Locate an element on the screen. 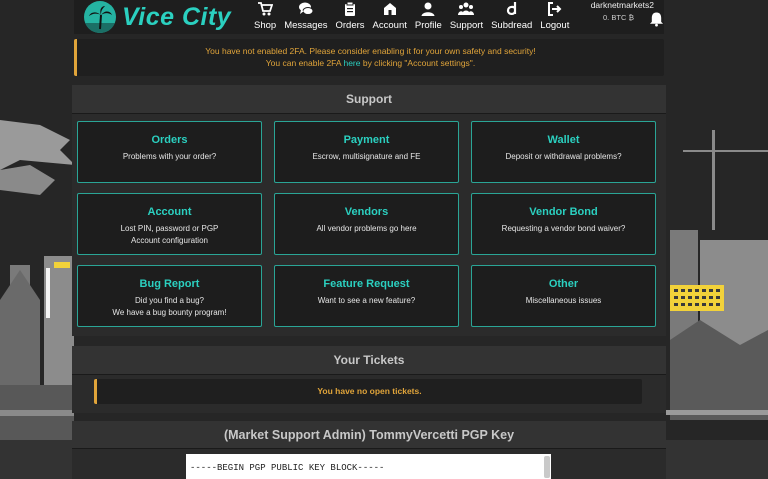  support-card-payment: Payment Escrow, multisignature and FE is located at coordinates (366, 152).